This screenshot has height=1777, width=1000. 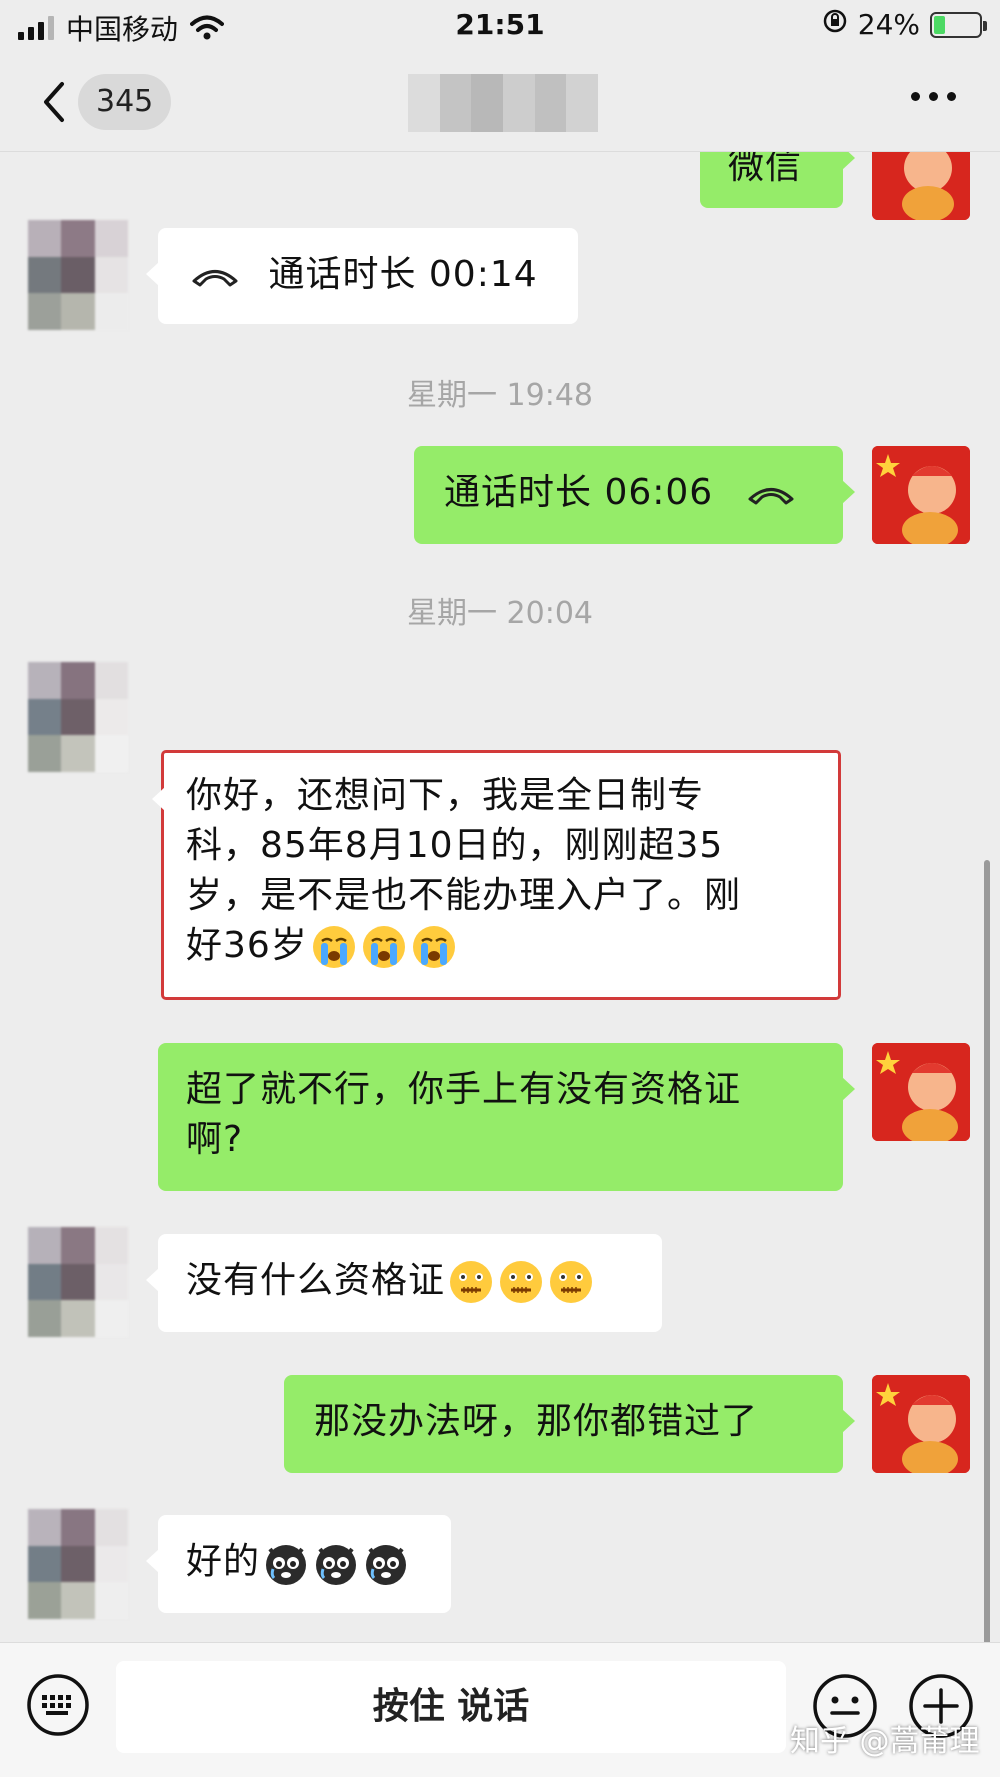 I want to click on more-options-icon, so click(x=933, y=96).